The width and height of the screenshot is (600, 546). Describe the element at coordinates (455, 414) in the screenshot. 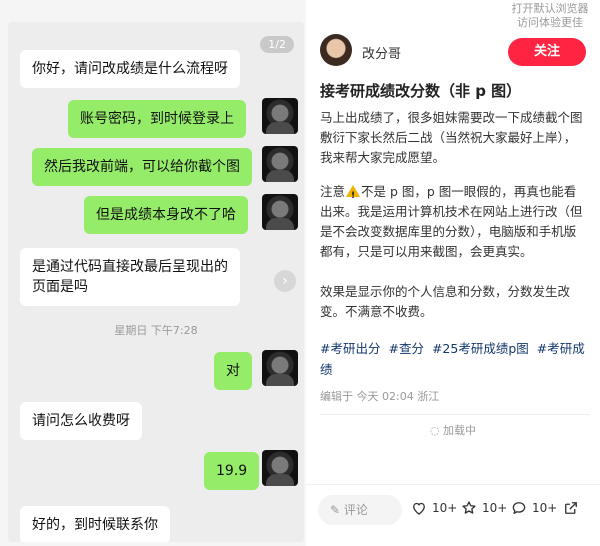

I see `divider` at that location.